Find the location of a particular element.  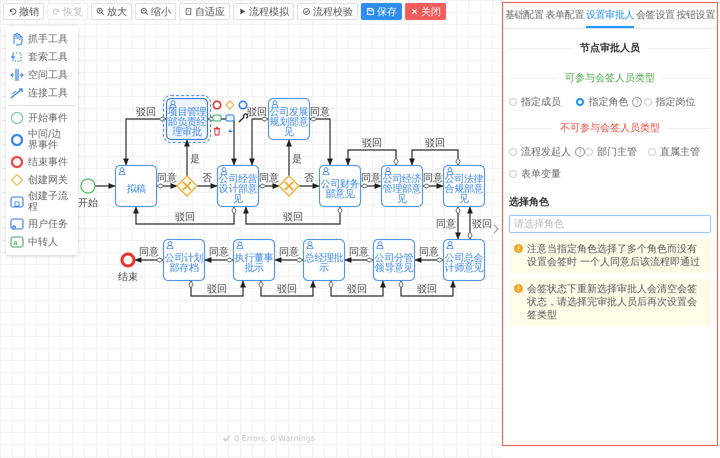

panel-tab: 基础配置 is located at coordinates (524, 15).